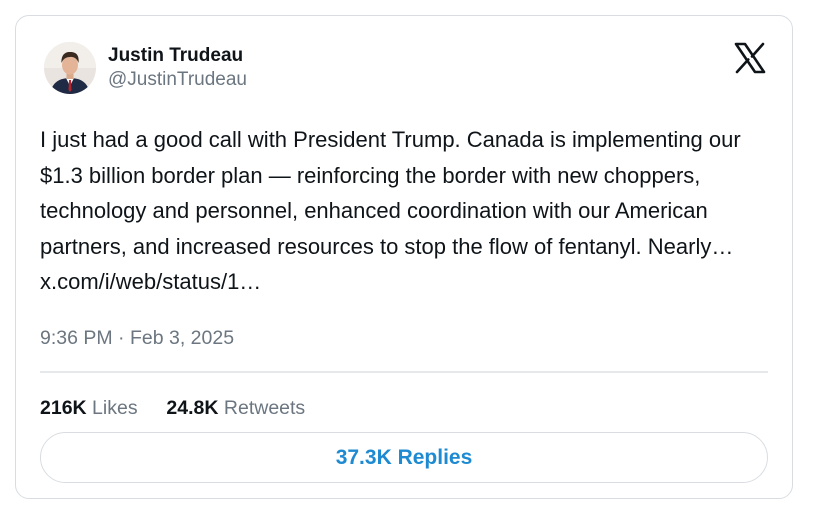 The width and height of the screenshot is (830, 522). Describe the element at coordinates (192, 408) in the screenshot. I see `retweets-count: 24.8K` at that location.